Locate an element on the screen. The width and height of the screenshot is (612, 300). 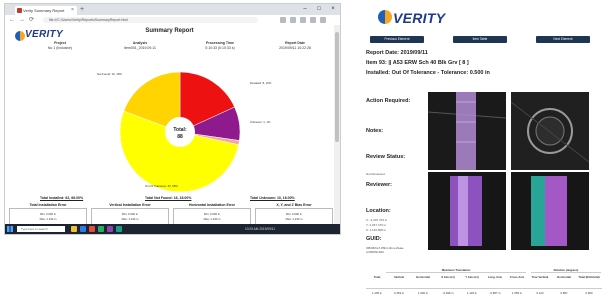
column-header: Y Axis (in) is located at coordinates (472, 277).